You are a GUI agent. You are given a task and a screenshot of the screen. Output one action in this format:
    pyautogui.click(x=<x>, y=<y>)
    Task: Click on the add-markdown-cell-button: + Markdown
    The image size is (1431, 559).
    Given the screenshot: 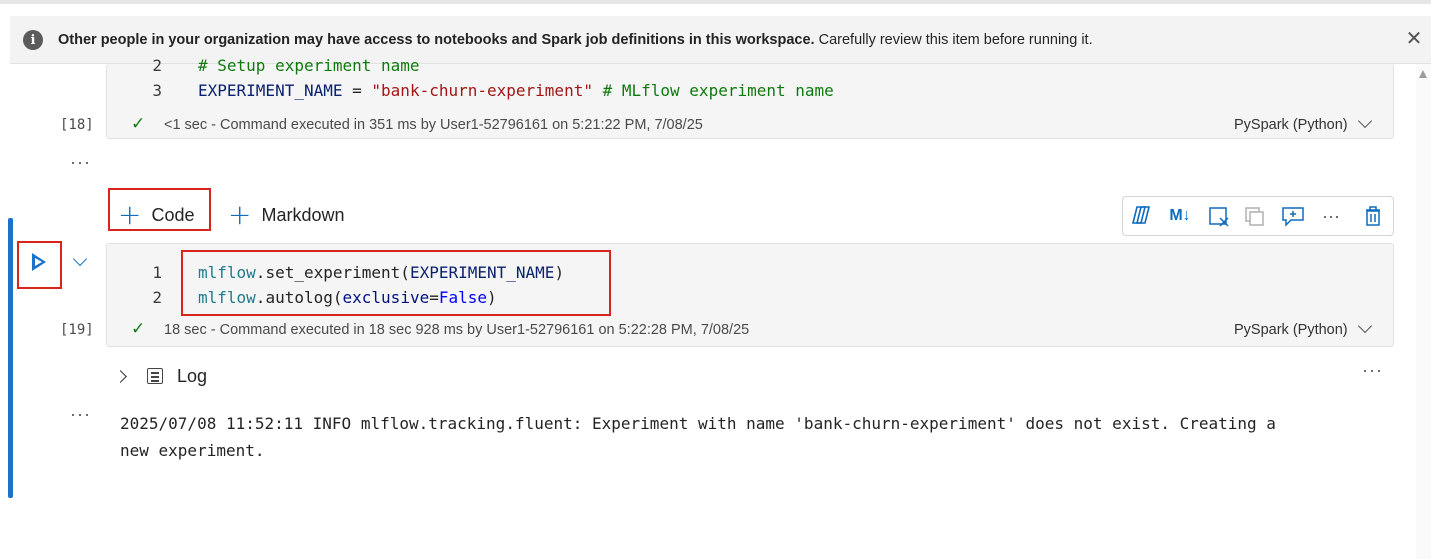 What is the action you would take?
    pyautogui.click(x=286, y=215)
    